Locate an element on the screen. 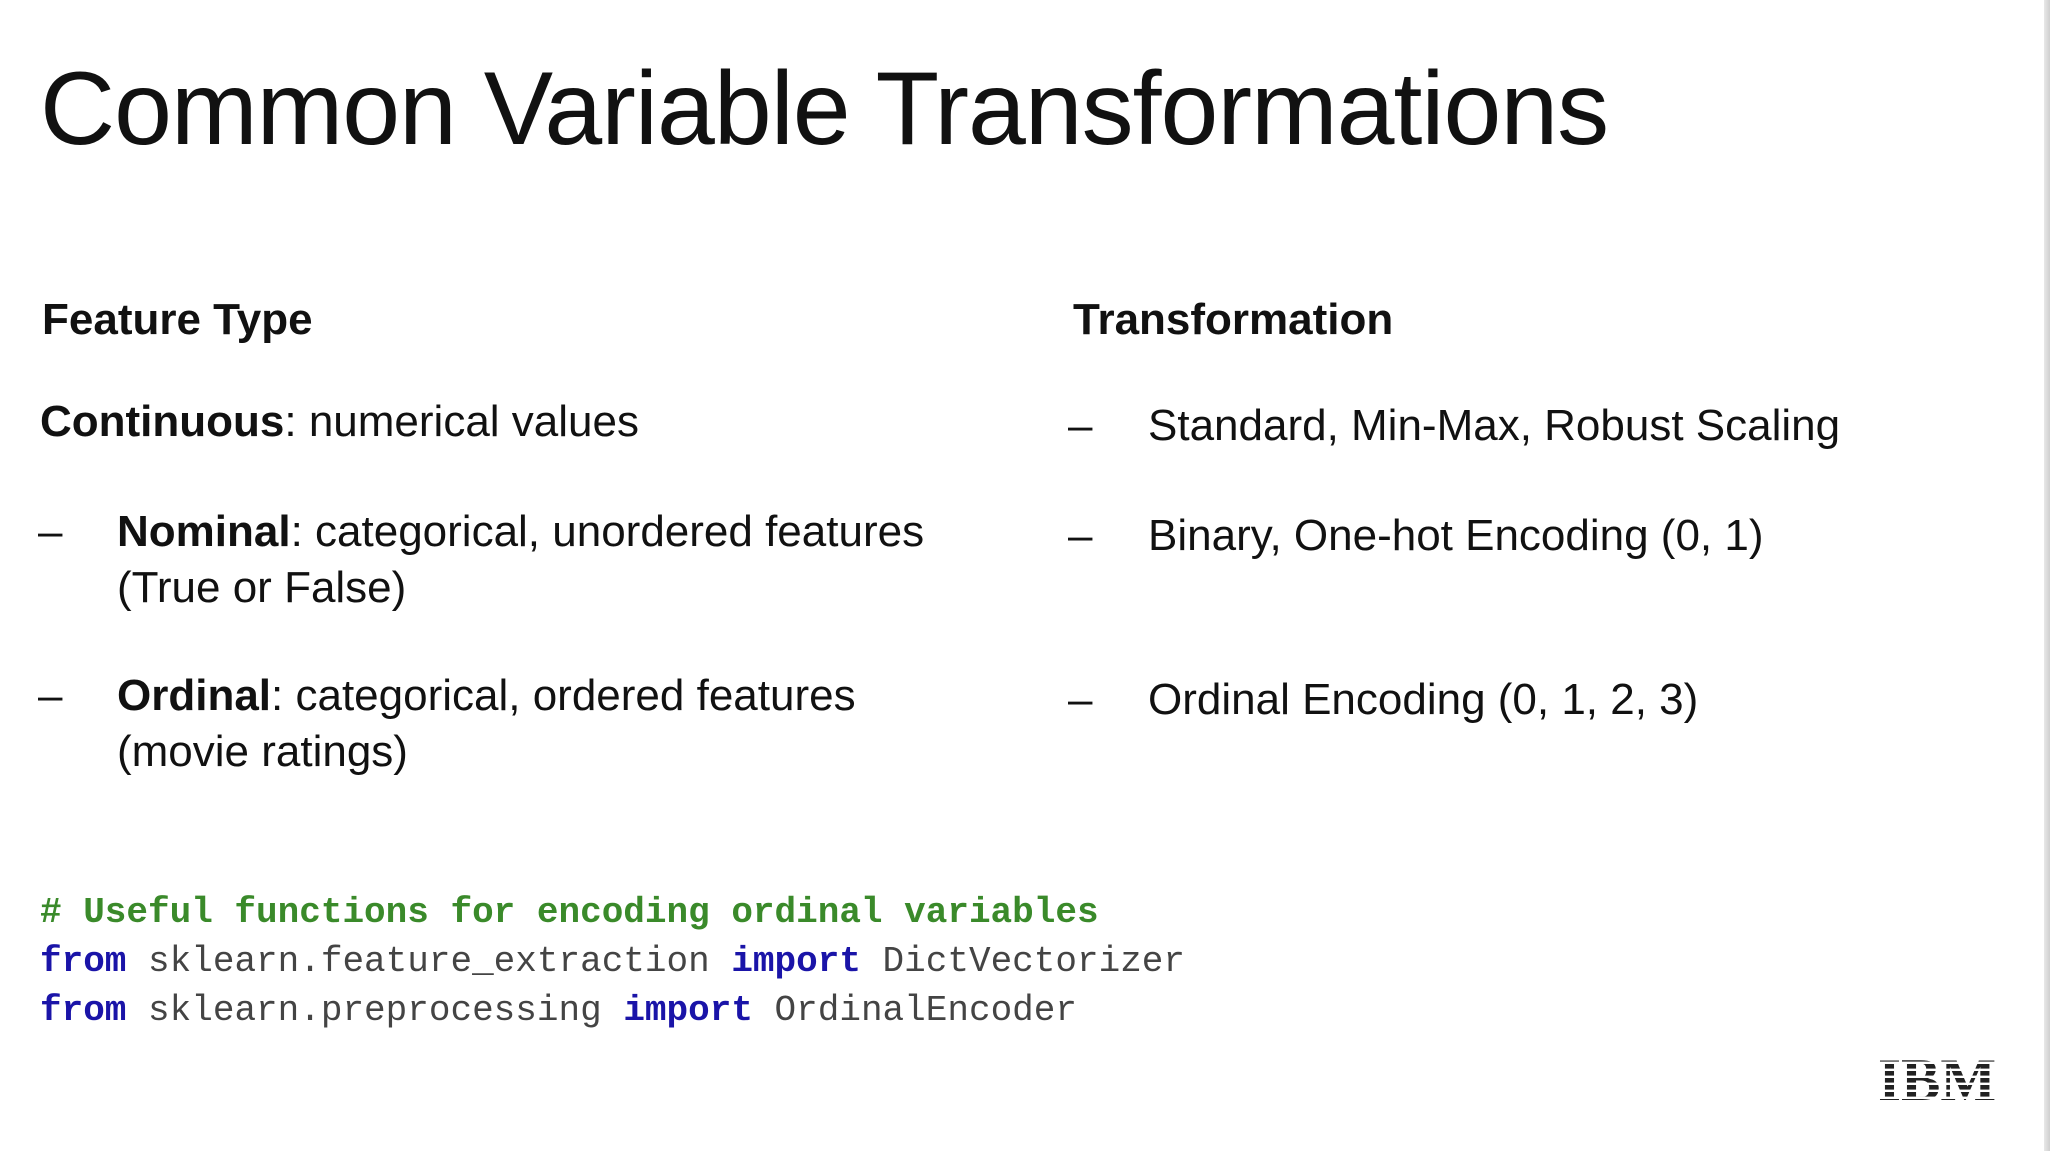 Image resolution: width=2050 pixels, height=1151 pixels. code-module: sklearn.feature_extraction is located at coordinates (429, 961).